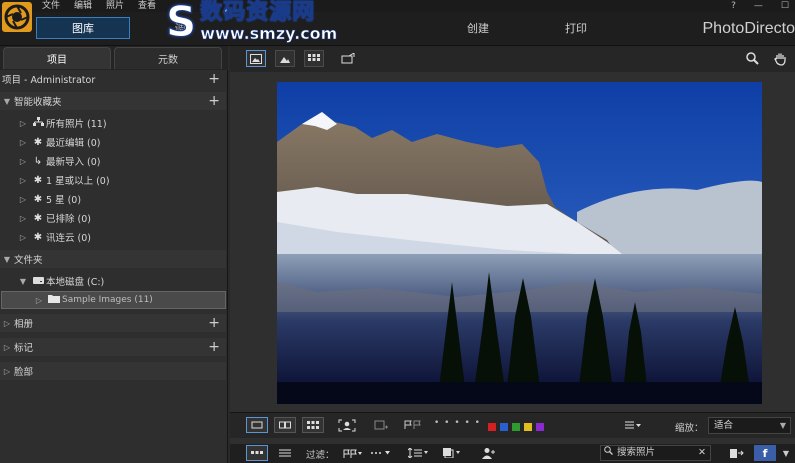 The height and width of the screenshot is (463, 795). What do you see at coordinates (256, 58) in the screenshot?
I see `single-view-button` at bounding box center [256, 58].